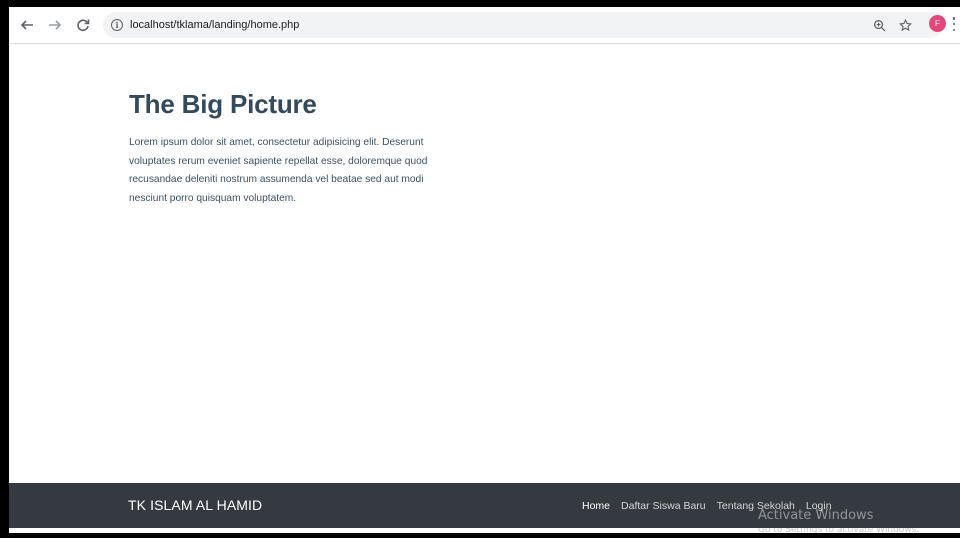 The width and height of the screenshot is (960, 538). I want to click on url-text: localhost/tklama/landing/home.php, so click(214, 25).